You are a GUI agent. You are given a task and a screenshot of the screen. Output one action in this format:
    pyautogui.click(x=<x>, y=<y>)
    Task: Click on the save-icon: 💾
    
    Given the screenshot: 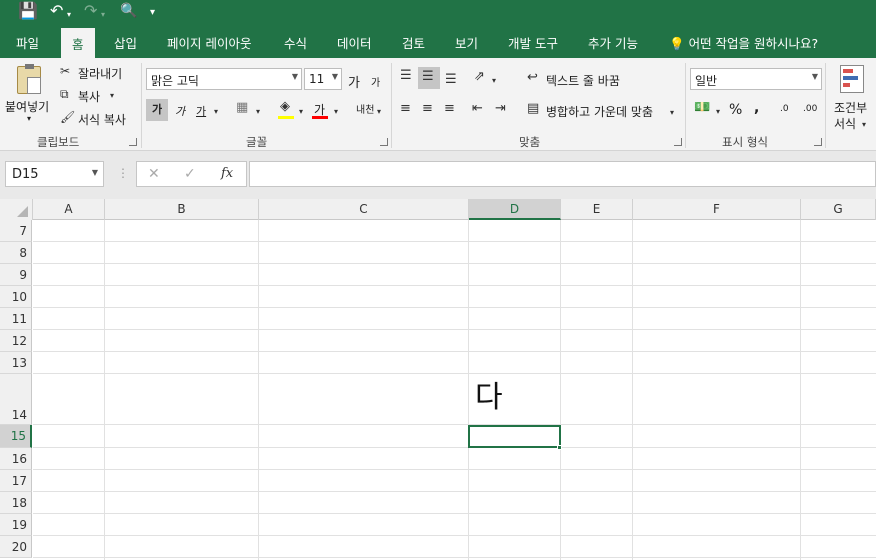 What is the action you would take?
    pyautogui.click(x=28, y=11)
    